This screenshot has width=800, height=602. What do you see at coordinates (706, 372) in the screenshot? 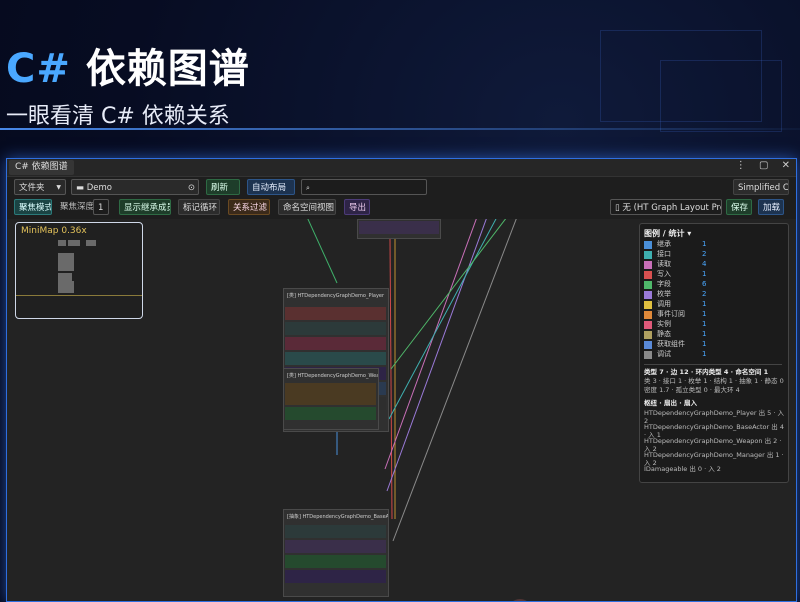
I see `legend-stats: 类型 7 · 边 12 · 环内类型 4 · 命名空间 1` at bounding box center [706, 372].